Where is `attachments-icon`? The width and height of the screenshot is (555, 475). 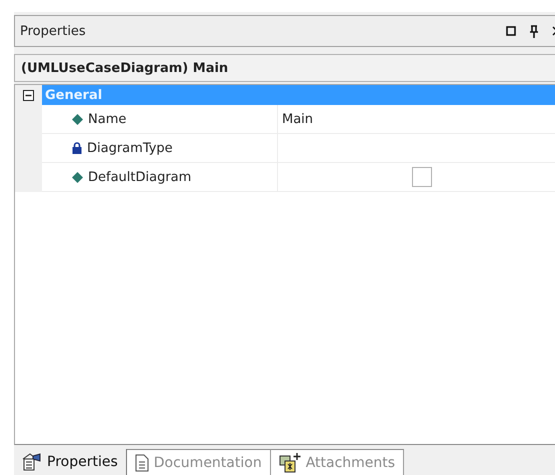 attachments-icon is located at coordinates (289, 462).